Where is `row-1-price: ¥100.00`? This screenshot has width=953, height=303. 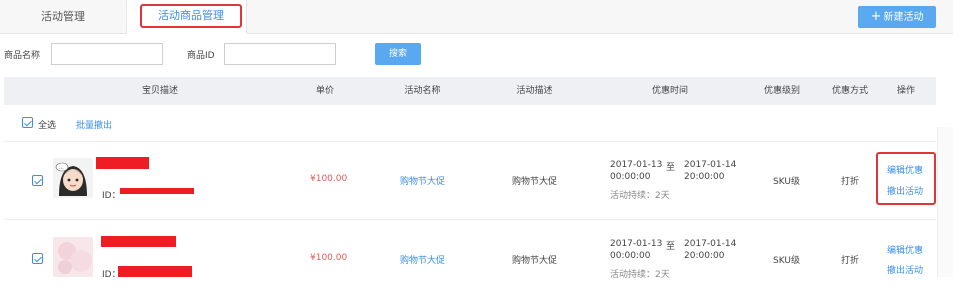 row-1-price: ¥100.00 is located at coordinates (329, 179).